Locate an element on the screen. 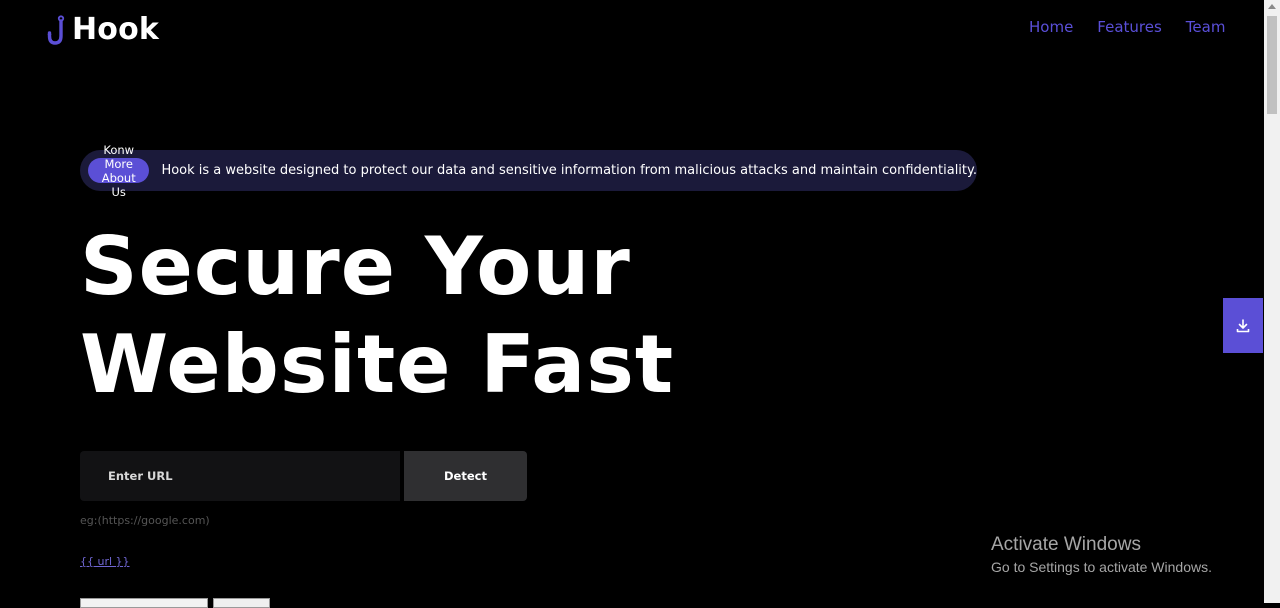 This screenshot has width=1280, height=608. url-example-hint: eg:(https://google.com) is located at coordinates (145, 520).